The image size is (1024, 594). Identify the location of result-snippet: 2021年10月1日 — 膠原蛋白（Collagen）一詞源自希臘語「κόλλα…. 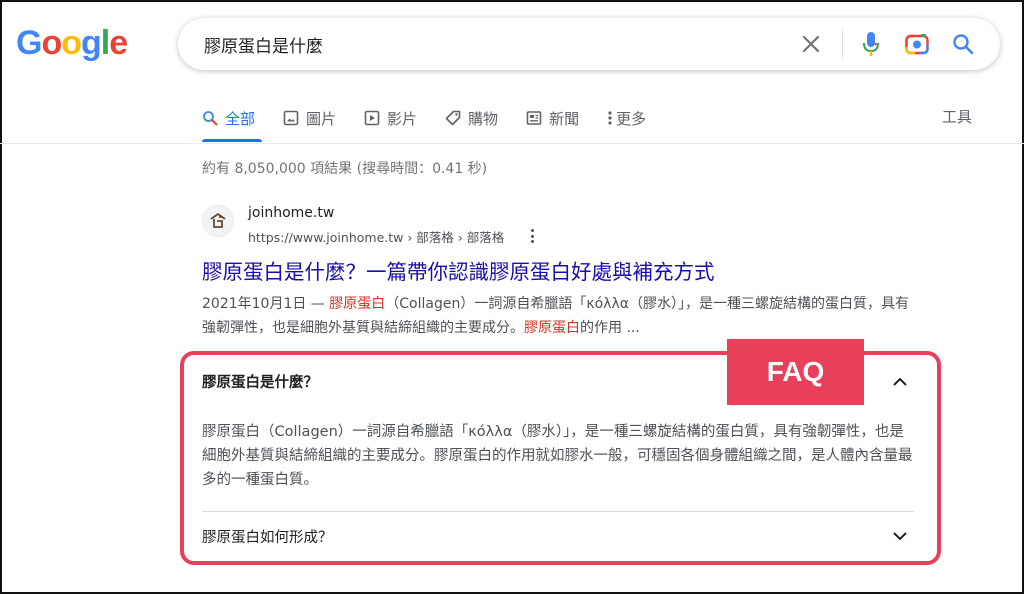
(562, 316).